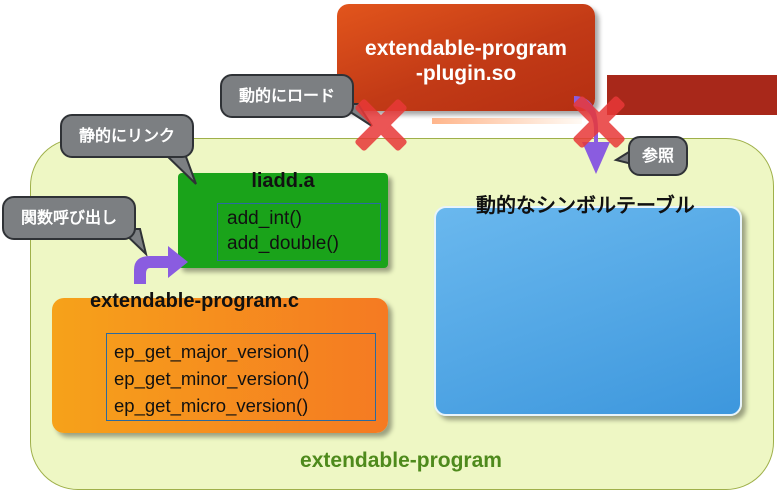 The image size is (780, 495). What do you see at coordinates (179, 169) in the screenshot?
I see `callout-tail-static-link` at bounding box center [179, 169].